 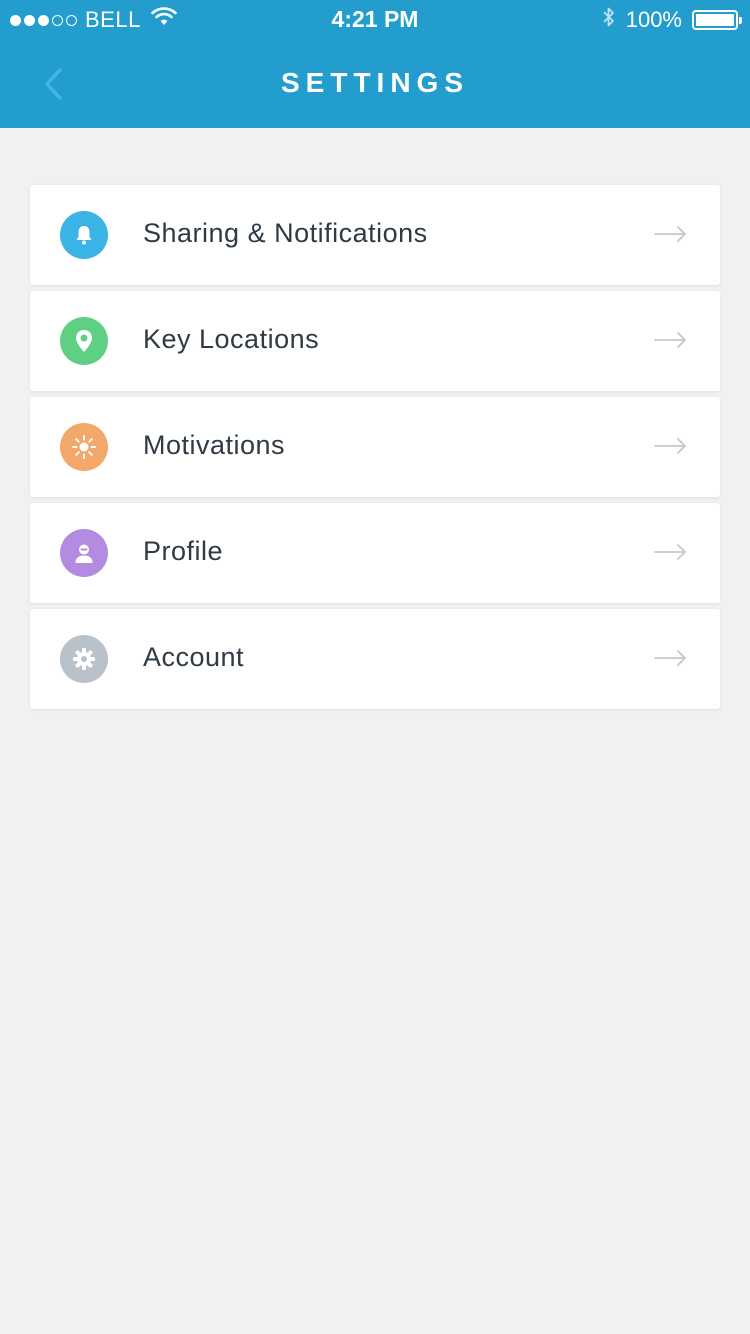 I want to click on settings-item-profile: Profile, so click(x=375, y=553).